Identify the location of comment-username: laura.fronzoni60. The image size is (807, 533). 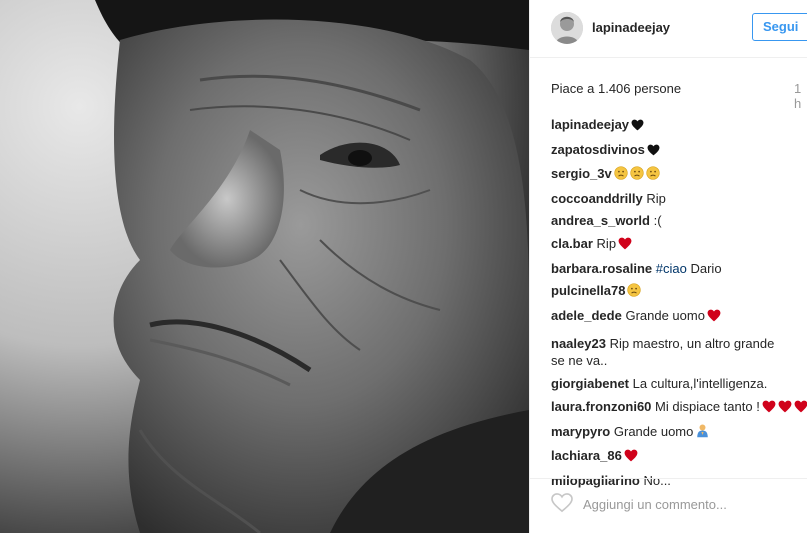
(601, 406).